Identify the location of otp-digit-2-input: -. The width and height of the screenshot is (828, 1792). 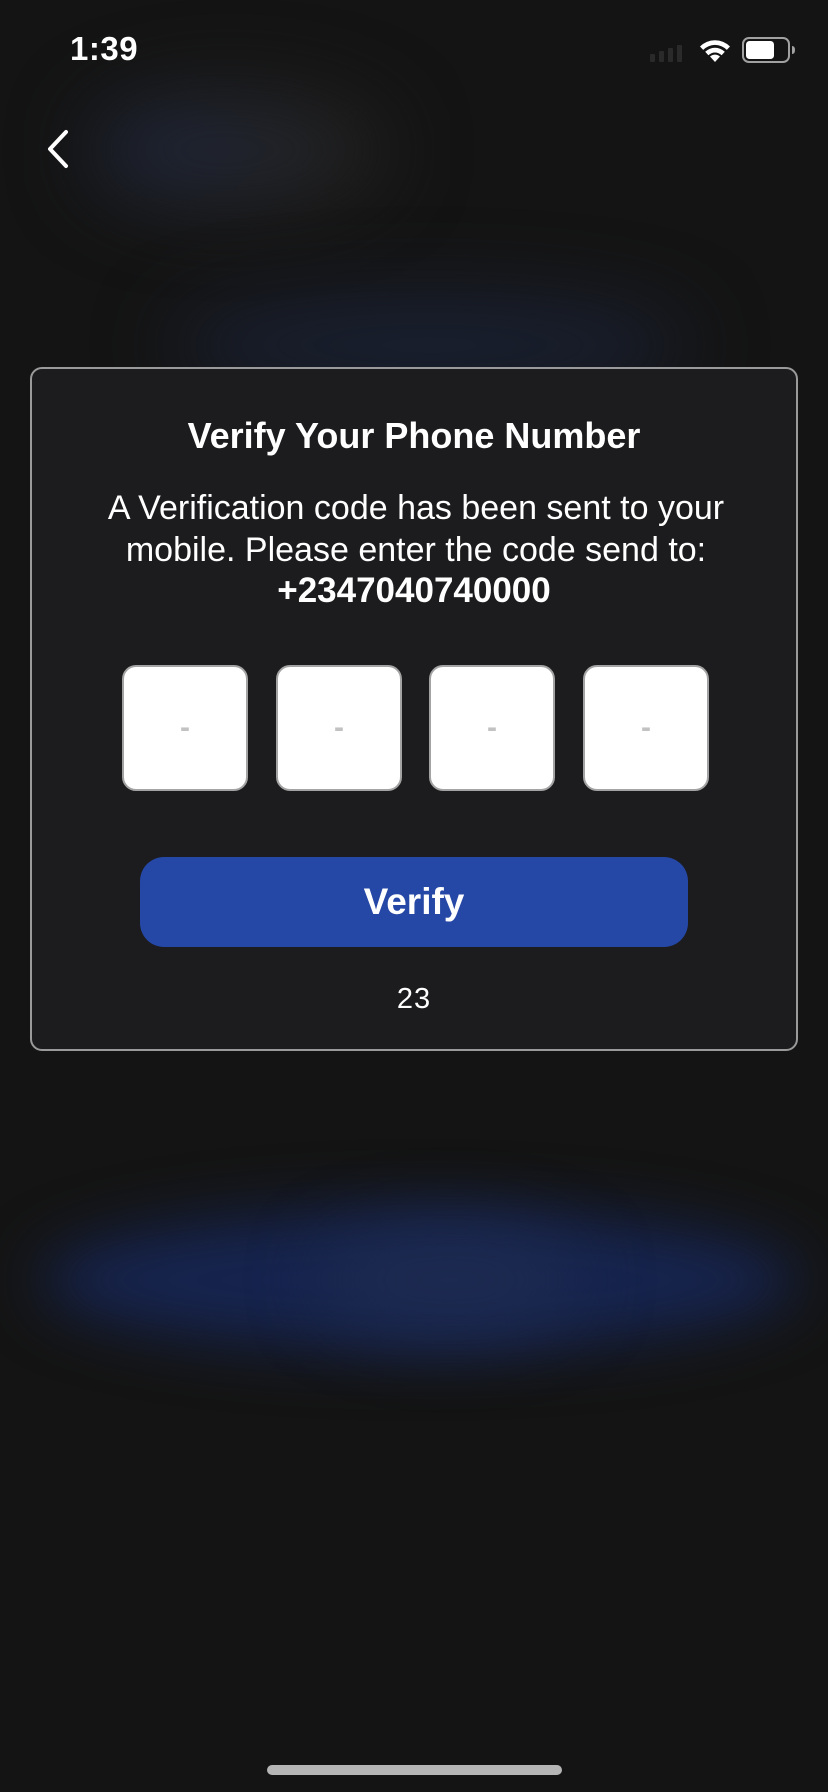
(339, 728).